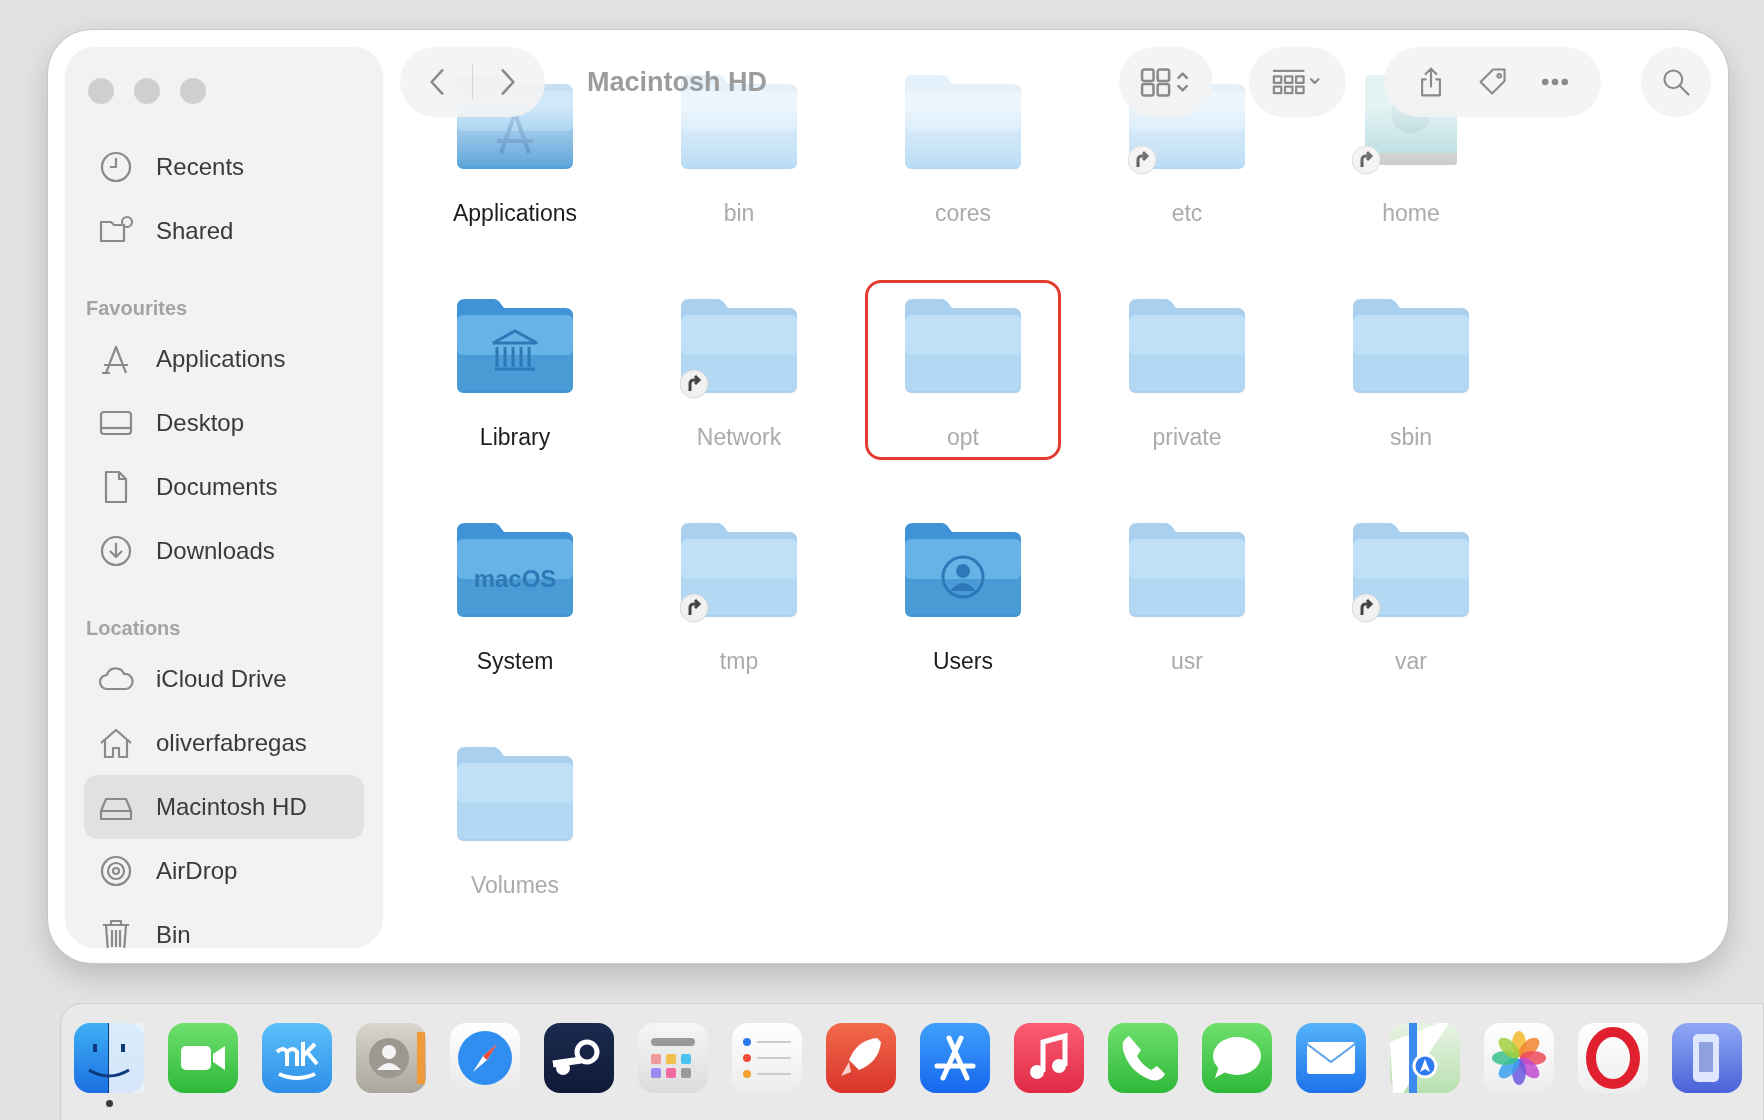  What do you see at coordinates (515, 437) in the screenshot?
I see `file-name: Library` at bounding box center [515, 437].